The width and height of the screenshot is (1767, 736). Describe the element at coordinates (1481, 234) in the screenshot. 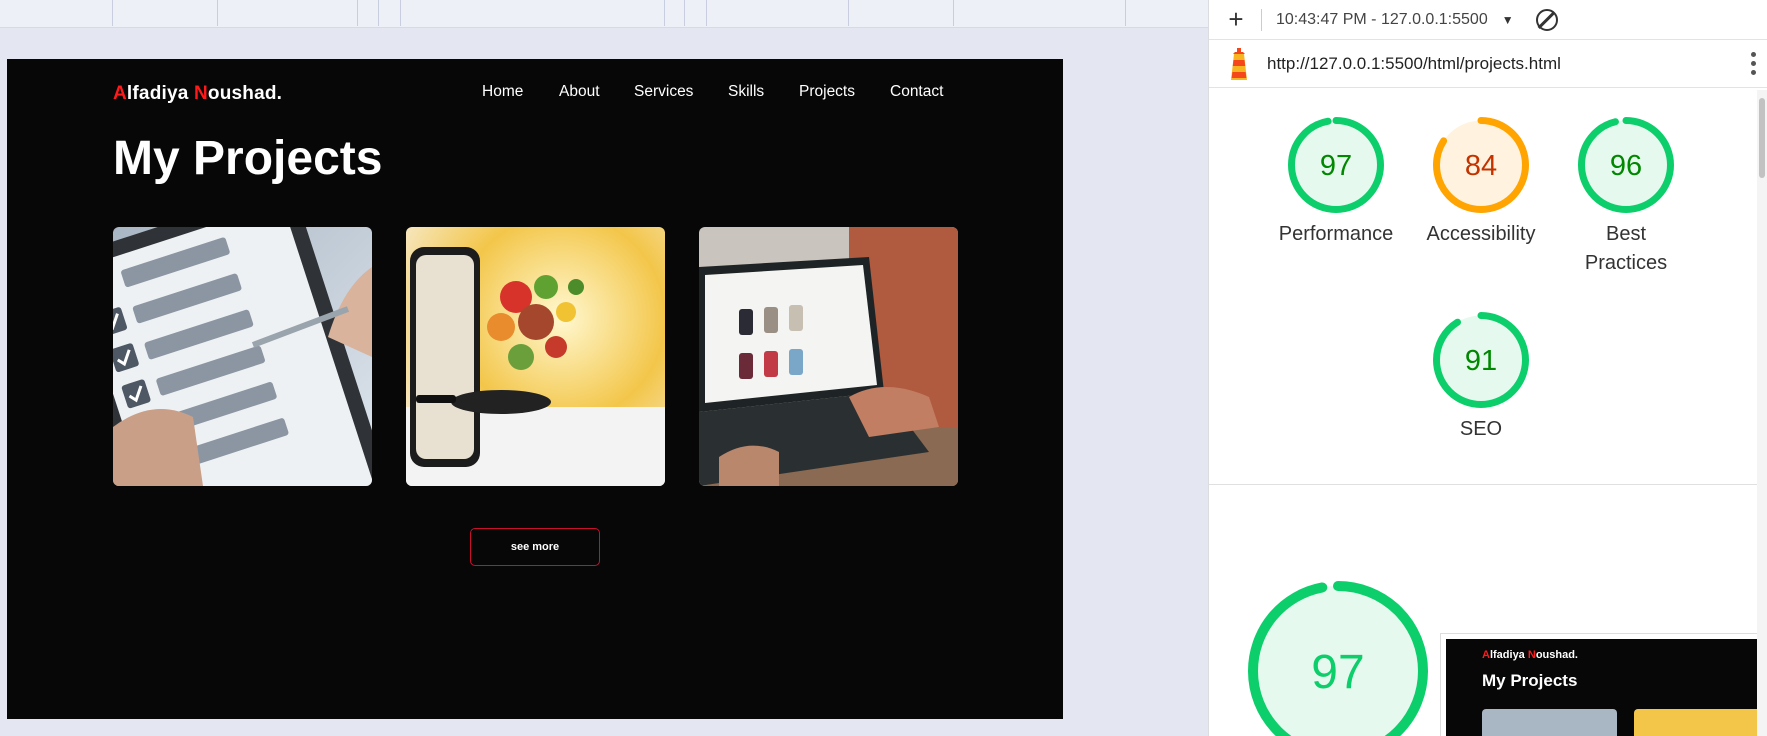

I see `gauge-label-accessibility: Accessibility` at that location.